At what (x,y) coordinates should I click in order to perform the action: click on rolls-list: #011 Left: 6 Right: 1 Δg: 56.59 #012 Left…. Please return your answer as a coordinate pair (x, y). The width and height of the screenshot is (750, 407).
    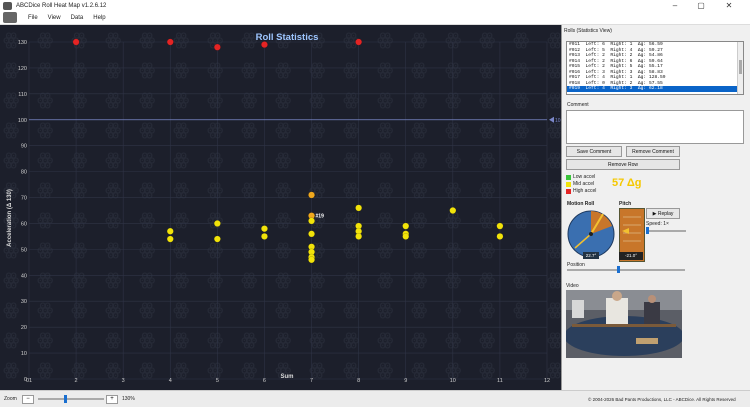
    Looking at the image, I should click on (655, 68).